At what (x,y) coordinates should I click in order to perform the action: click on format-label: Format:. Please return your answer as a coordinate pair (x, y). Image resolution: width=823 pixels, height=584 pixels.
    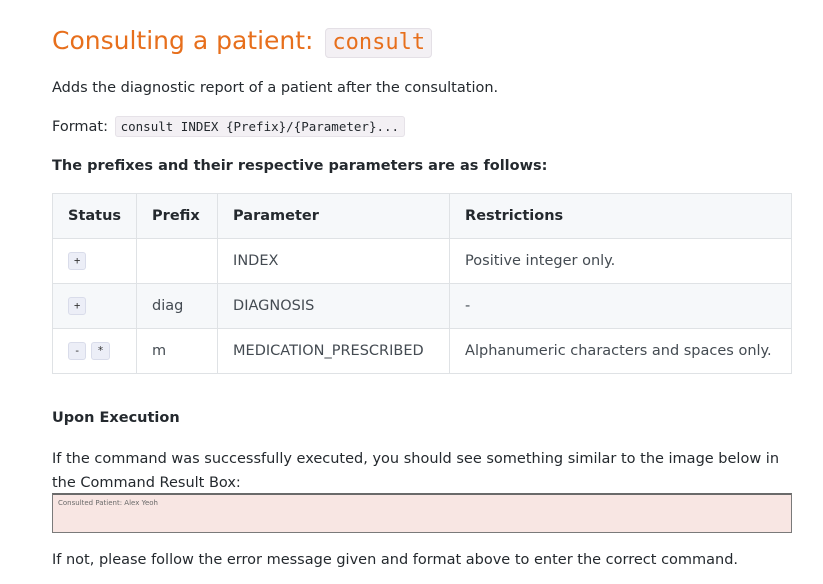
    Looking at the image, I should click on (80, 127).